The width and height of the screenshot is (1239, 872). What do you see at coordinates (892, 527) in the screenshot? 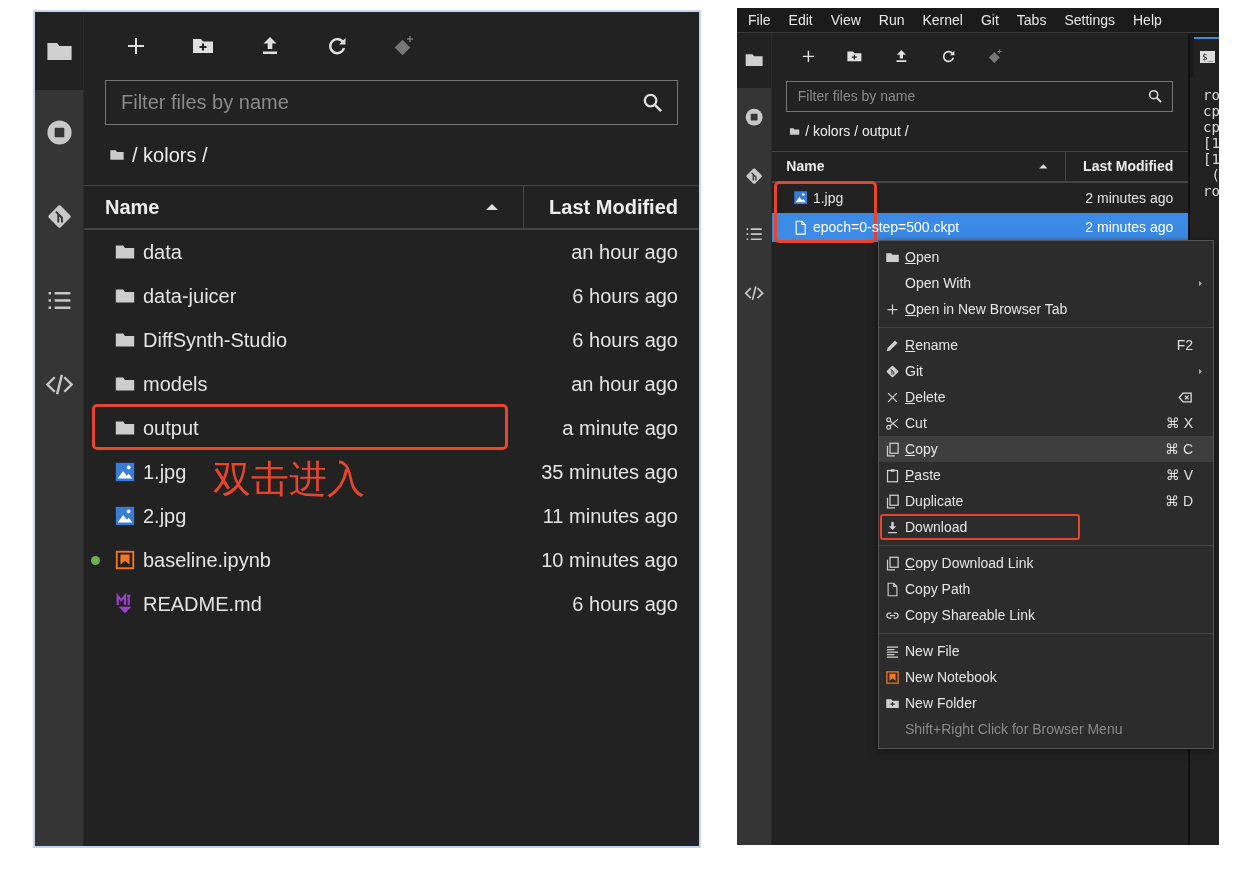
I see `download-icon` at bounding box center [892, 527].